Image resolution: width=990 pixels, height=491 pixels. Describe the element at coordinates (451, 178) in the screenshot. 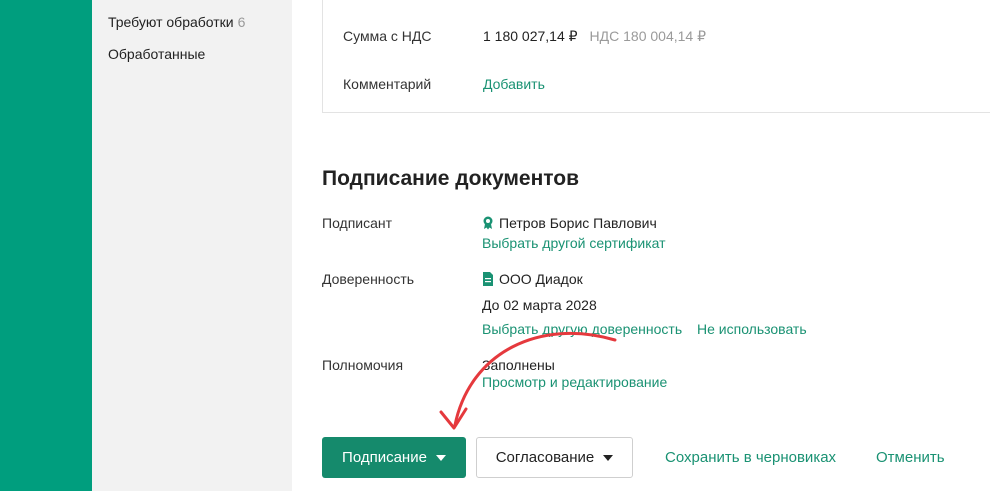

I see `section-title: Подписание документов` at that location.